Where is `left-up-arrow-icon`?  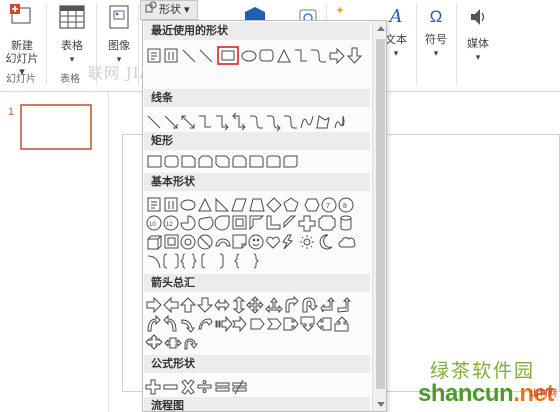
left-up-arrow-icon is located at coordinates (328, 305).